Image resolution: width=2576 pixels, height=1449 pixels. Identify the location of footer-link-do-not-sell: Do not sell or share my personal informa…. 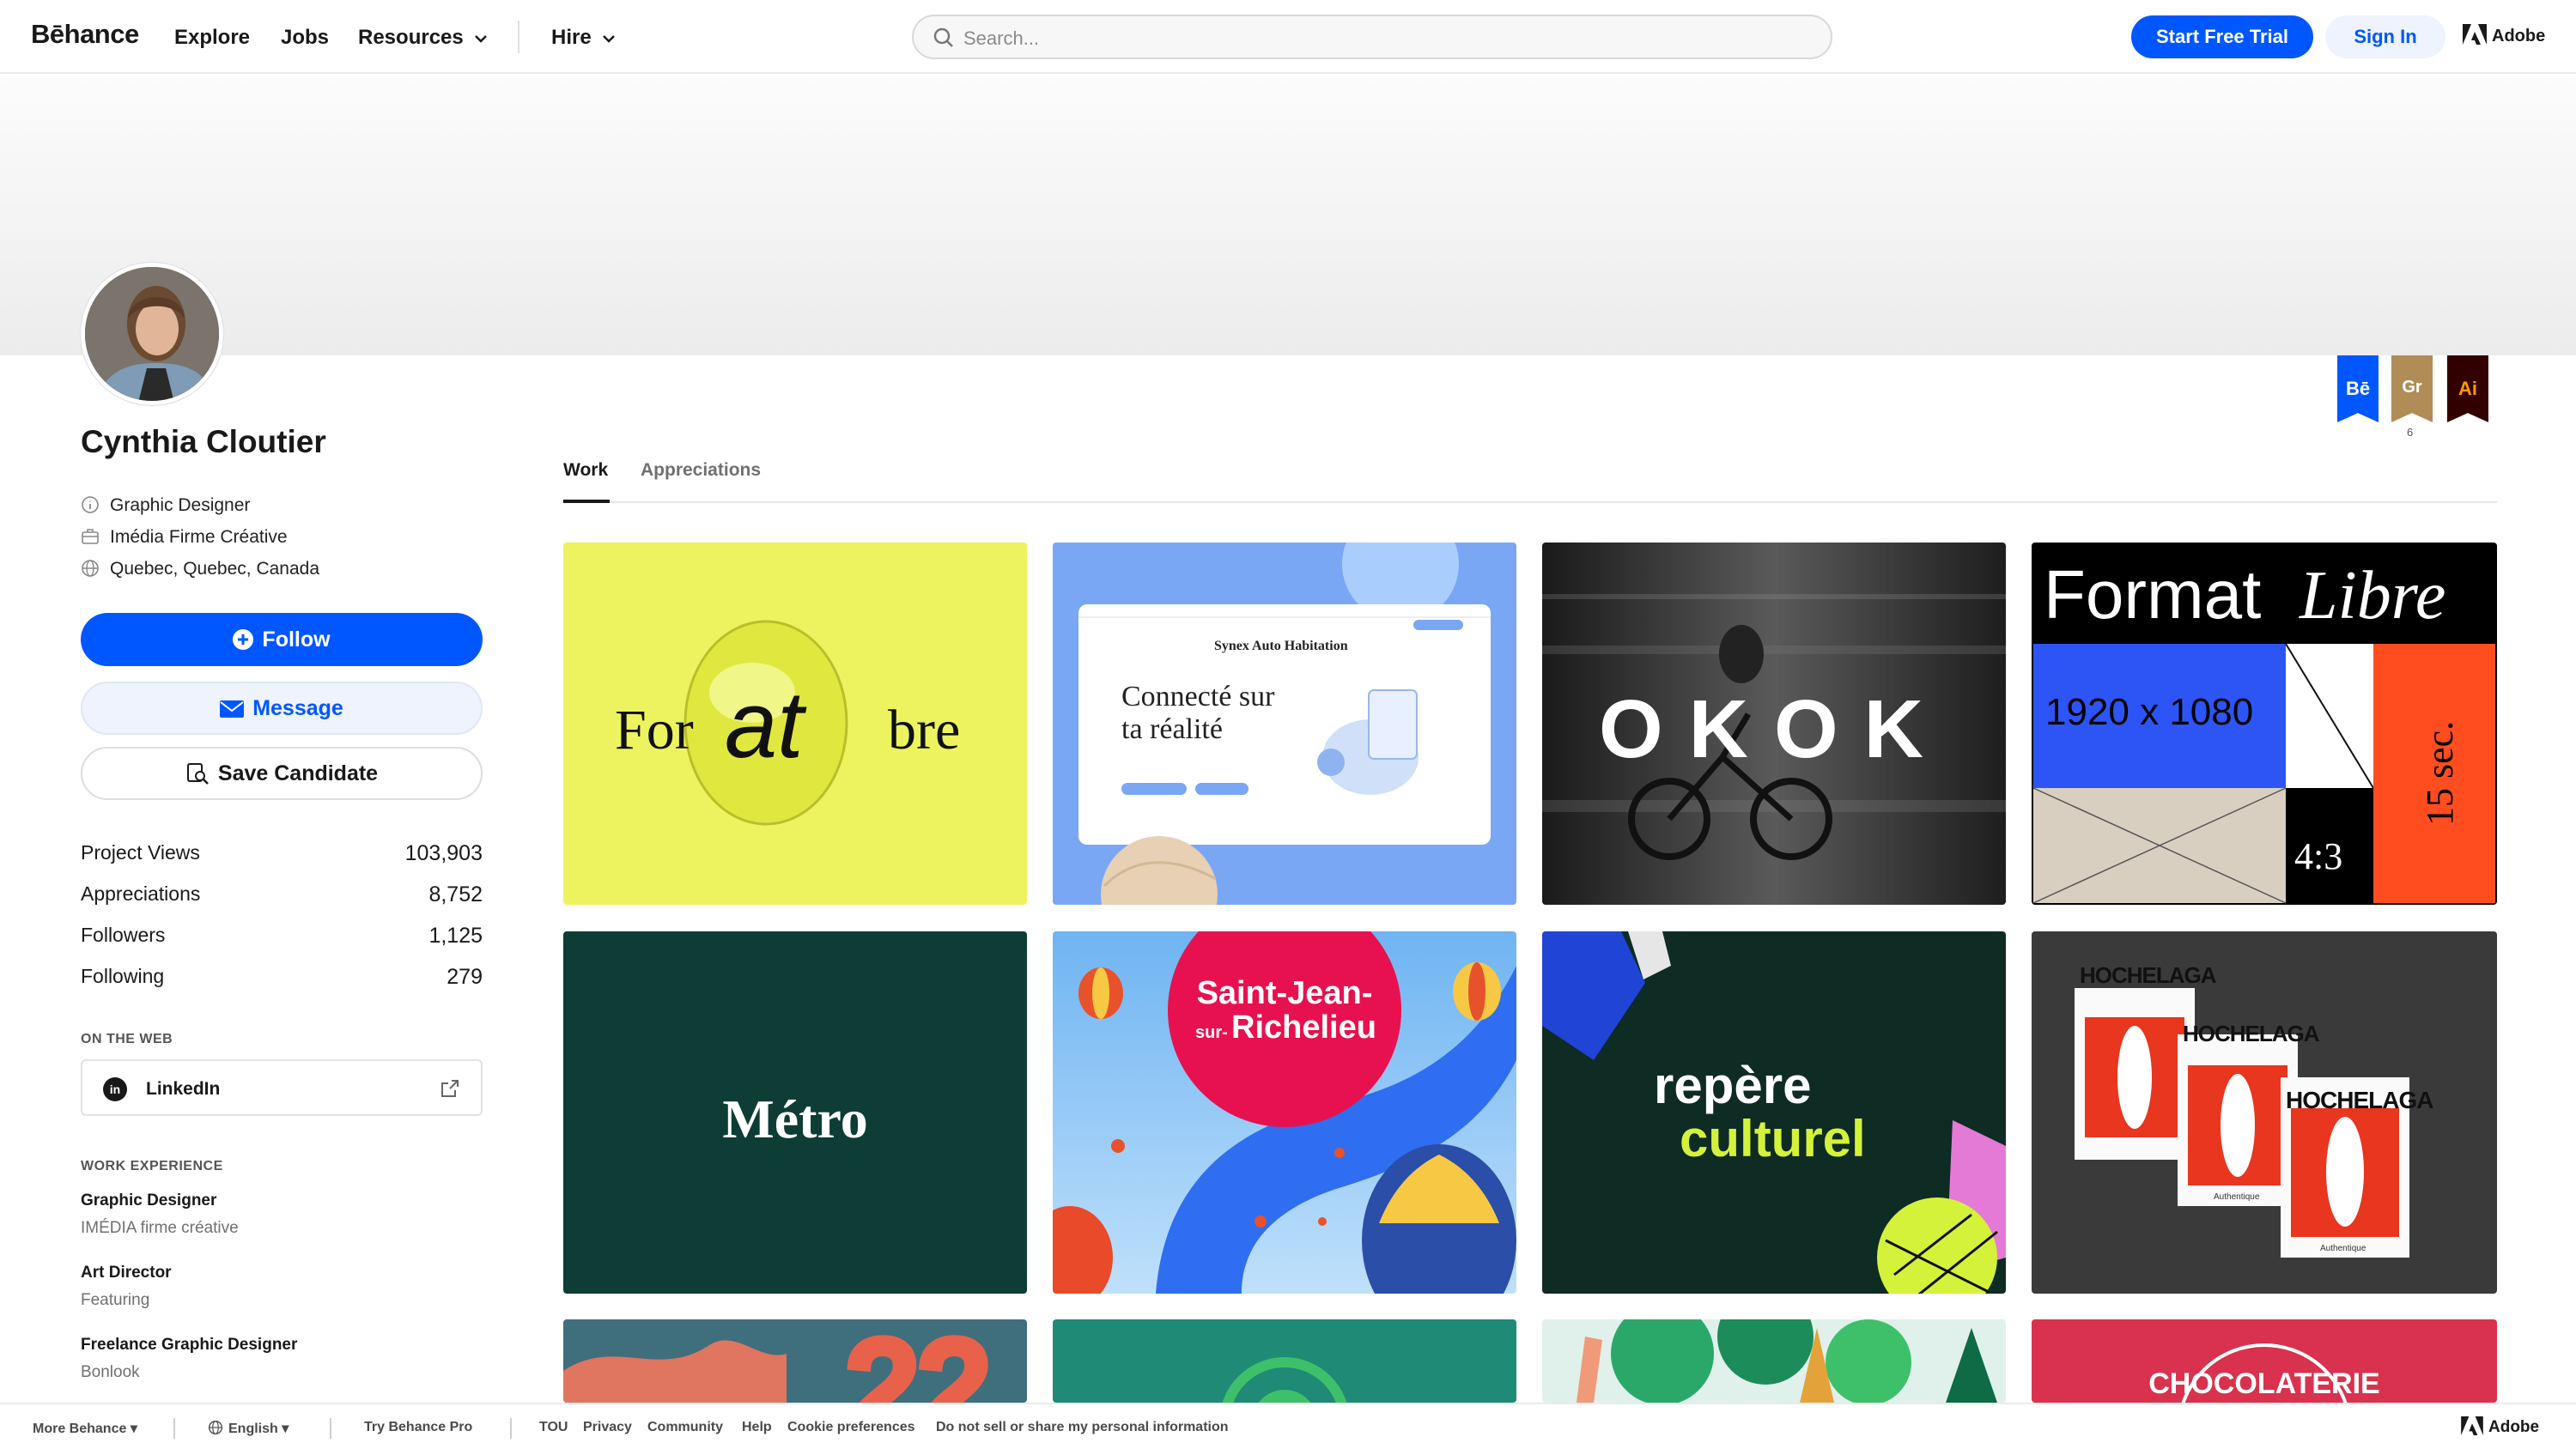
(1082, 1427).